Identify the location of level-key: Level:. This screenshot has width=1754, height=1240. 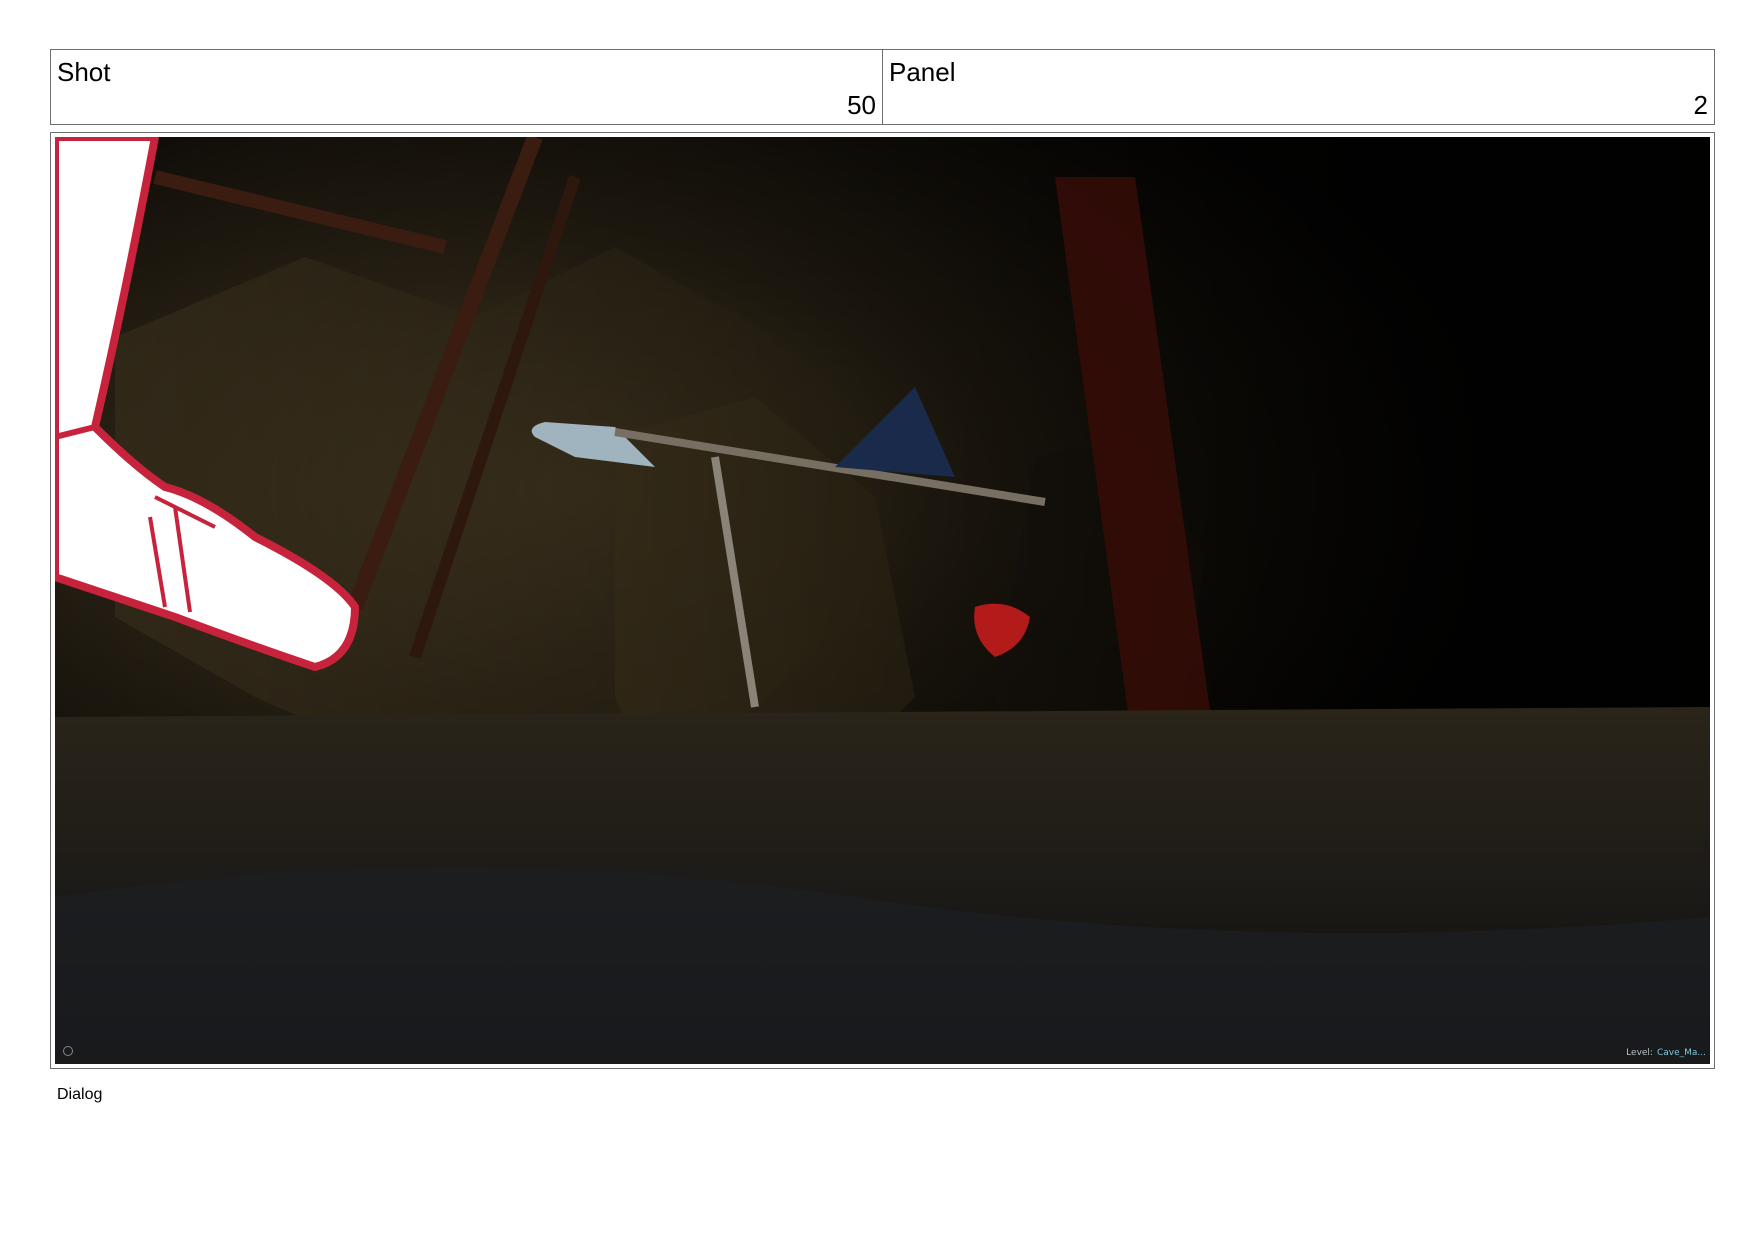
(1639, 1053).